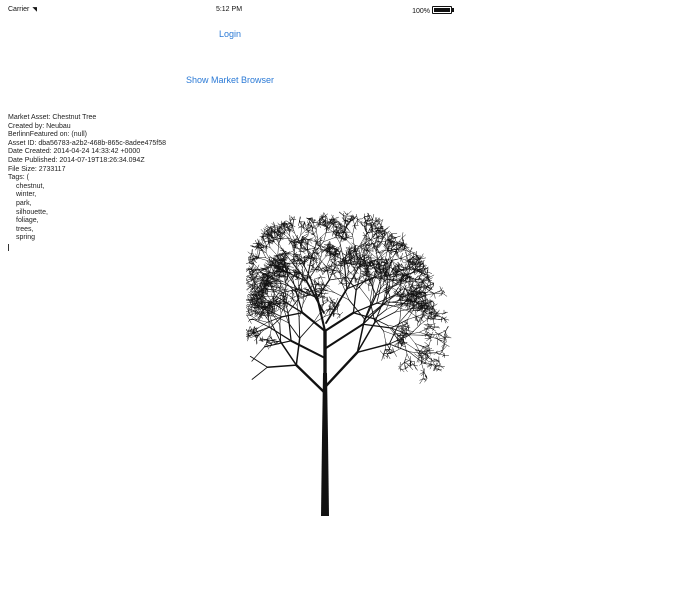 Image resolution: width=676 pixels, height=610 pixels. Describe the element at coordinates (421, 11) in the screenshot. I see `battery-percent: 100%` at that location.